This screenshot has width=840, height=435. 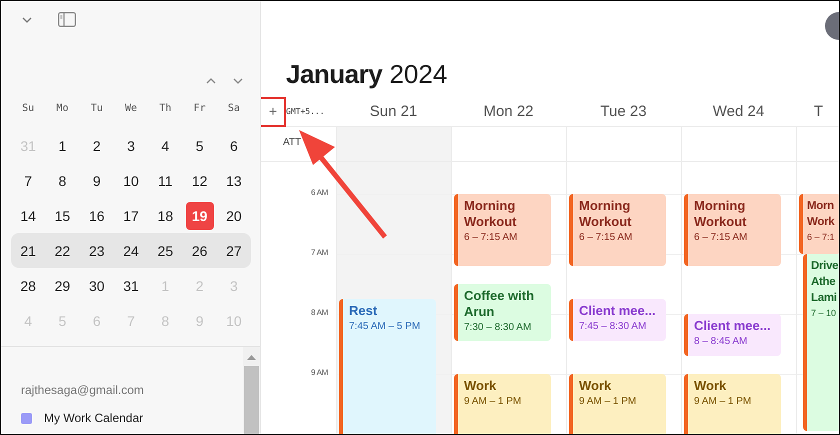 I want to click on today-date: 19, so click(x=200, y=216).